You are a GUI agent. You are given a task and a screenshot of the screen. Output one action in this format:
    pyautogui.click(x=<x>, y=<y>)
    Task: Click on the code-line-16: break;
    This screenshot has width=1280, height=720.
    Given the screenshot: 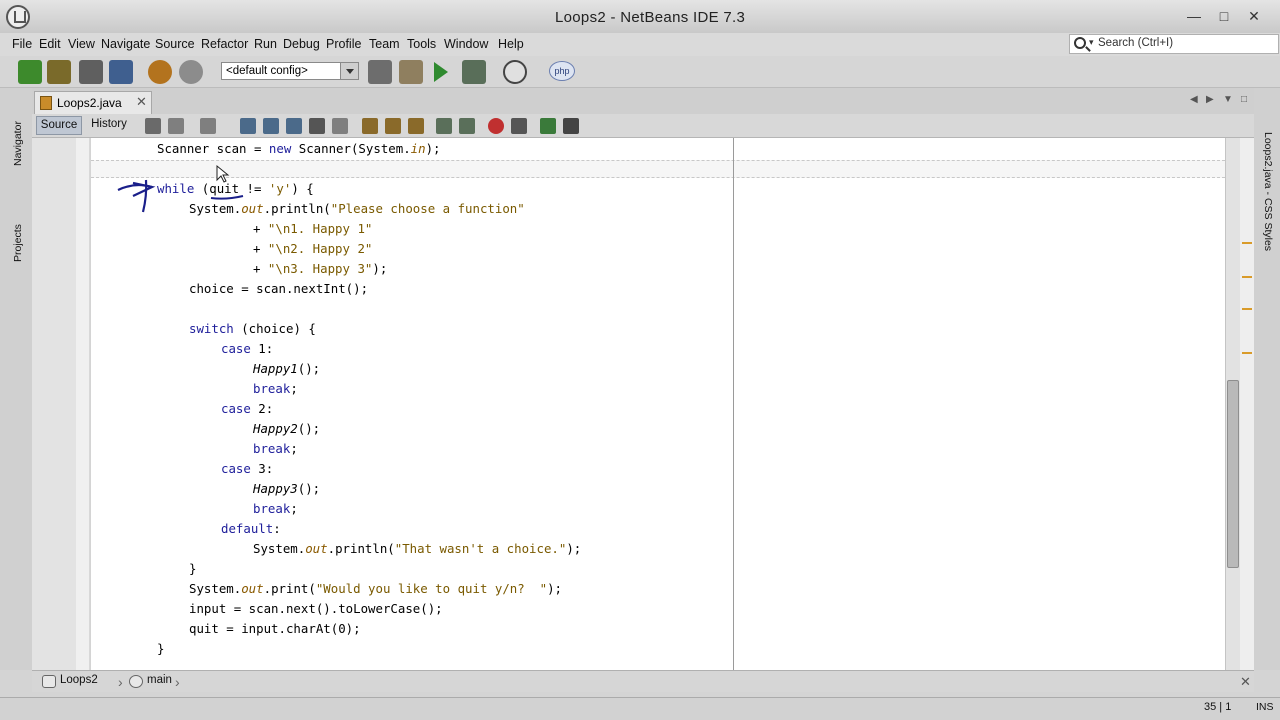 What is the action you would take?
    pyautogui.click(x=275, y=448)
    